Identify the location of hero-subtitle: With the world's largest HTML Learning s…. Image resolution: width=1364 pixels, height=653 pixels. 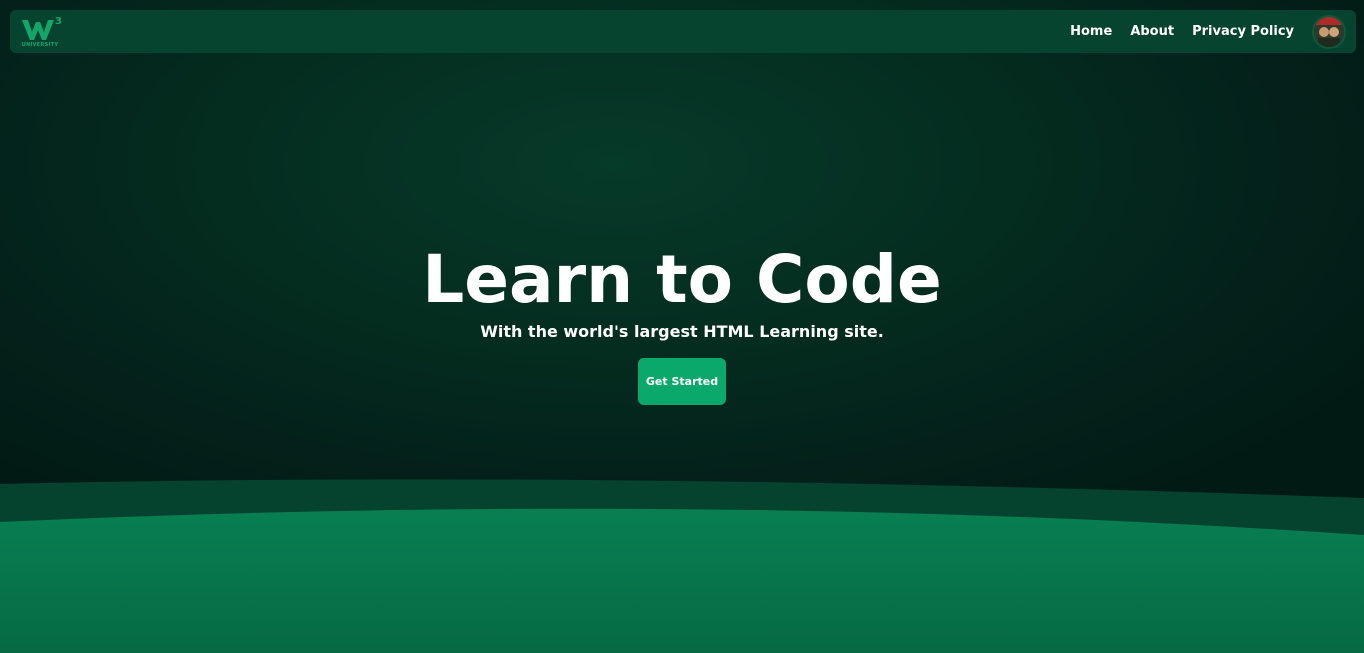
(682, 331).